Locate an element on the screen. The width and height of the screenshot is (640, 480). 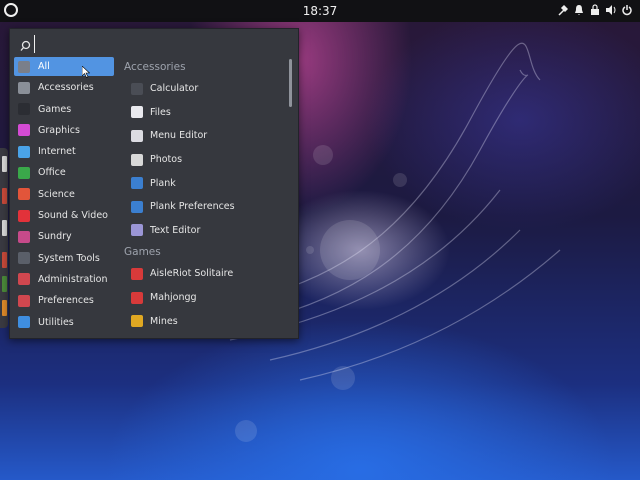
app-label: Plank Preferences is located at coordinates (192, 207).